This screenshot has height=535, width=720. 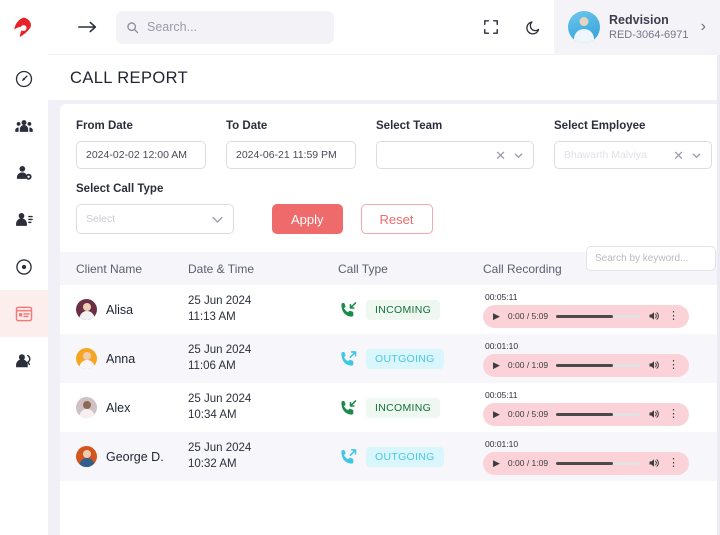 I want to click on sidebar-item-teams, so click(x=24, y=125).